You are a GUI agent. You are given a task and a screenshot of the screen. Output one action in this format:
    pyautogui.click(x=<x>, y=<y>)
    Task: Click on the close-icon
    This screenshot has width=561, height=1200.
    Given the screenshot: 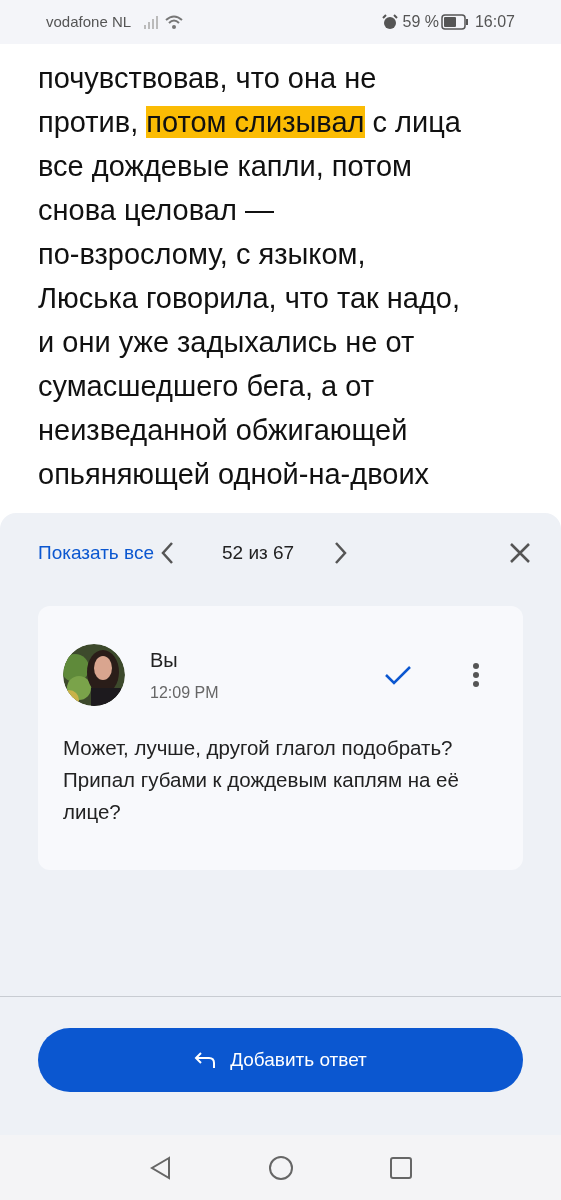 What is the action you would take?
    pyautogui.click(x=520, y=553)
    